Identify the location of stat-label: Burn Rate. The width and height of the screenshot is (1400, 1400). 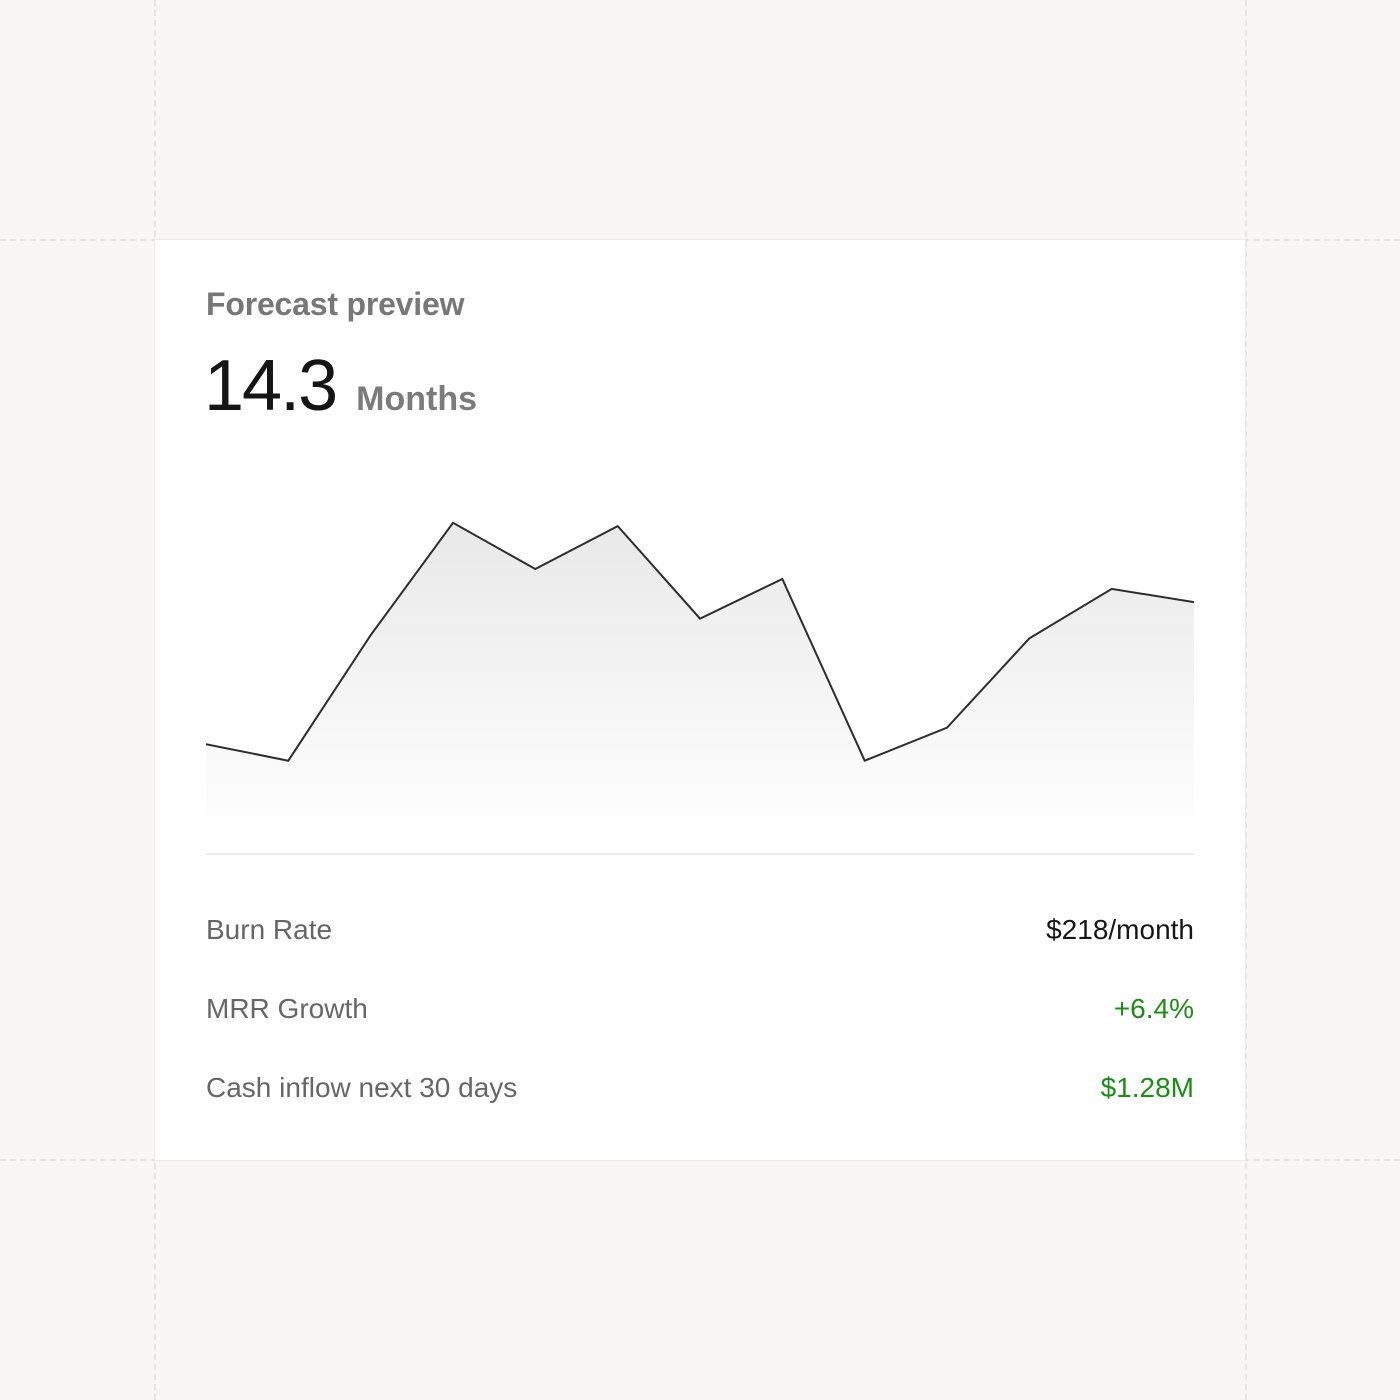
(269, 929).